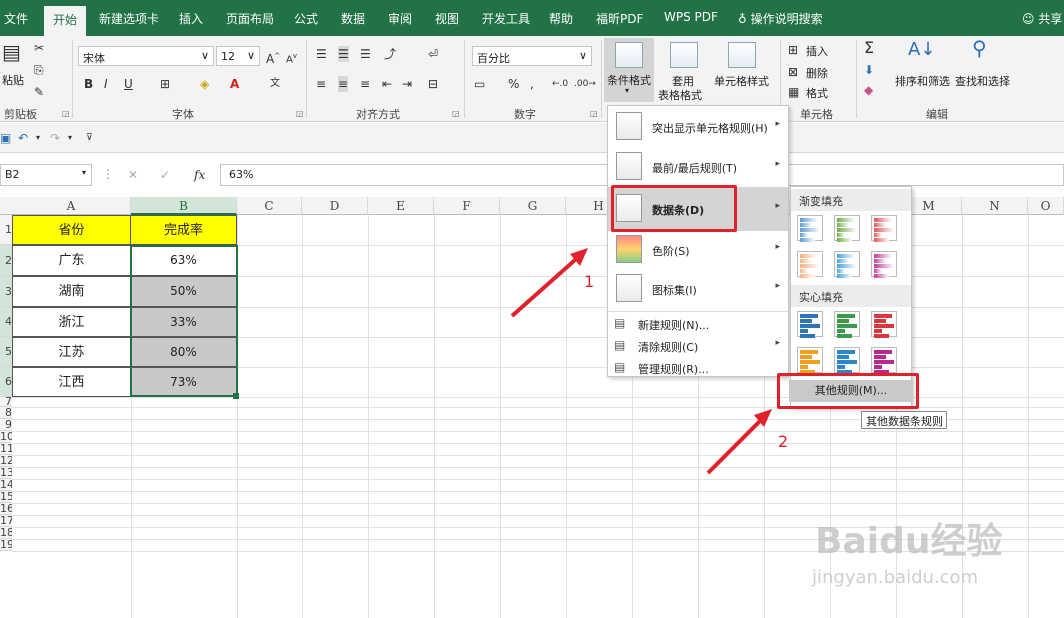 Image resolution: width=1064 pixels, height=618 pixels. Describe the element at coordinates (39, 48) in the screenshot. I see `cut-icon: ✂` at that location.